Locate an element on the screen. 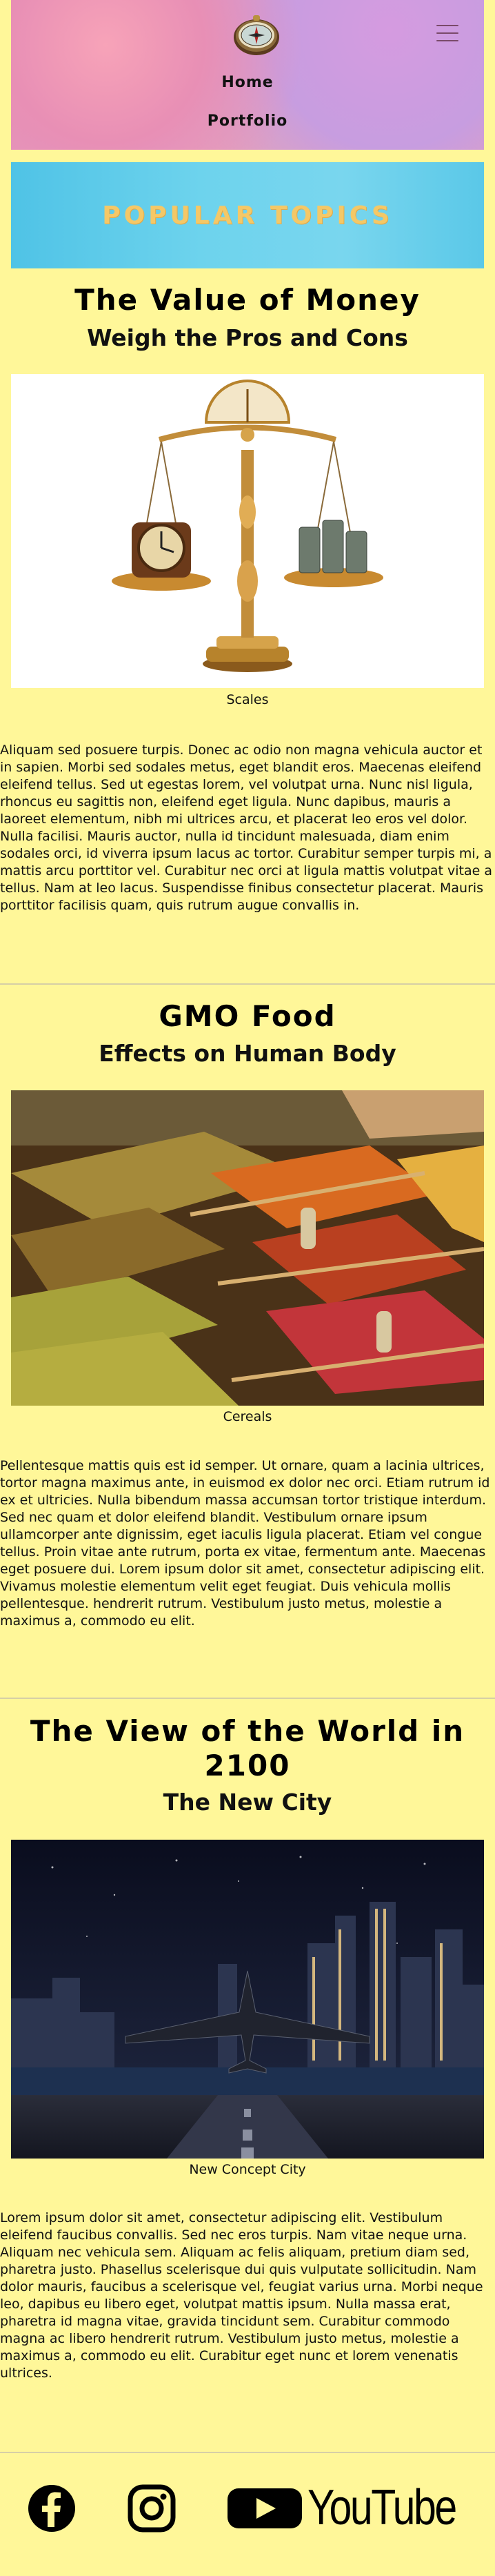 The height and width of the screenshot is (2576, 495). banner-title: POPULAR TOPICS is located at coordinates (247, 215).